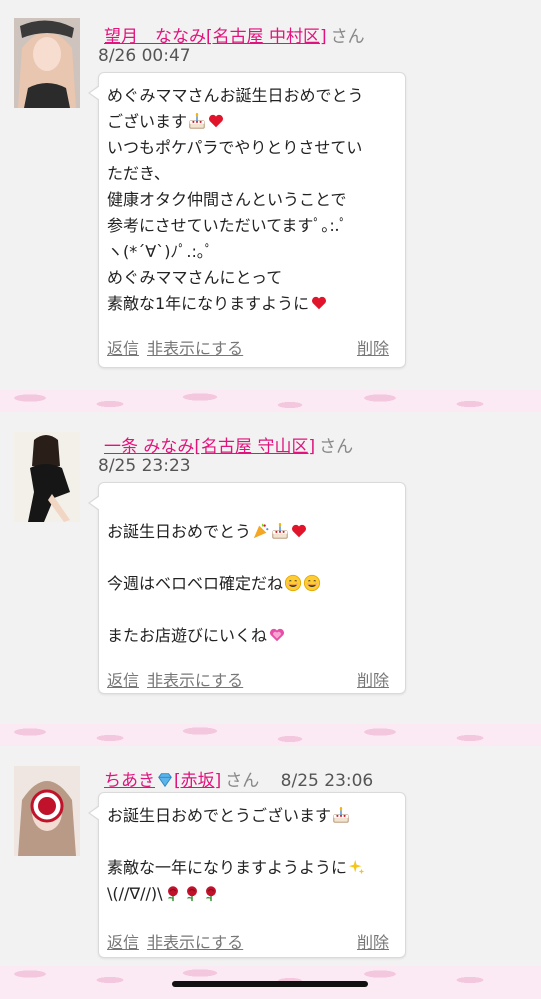 The height and width of the screenshot is (999, 541). What do you see at coordinates (252, 816) in the screenshot?
I see `message-line: お誕生日おめでとうございます` at bounding box center [252, 816].